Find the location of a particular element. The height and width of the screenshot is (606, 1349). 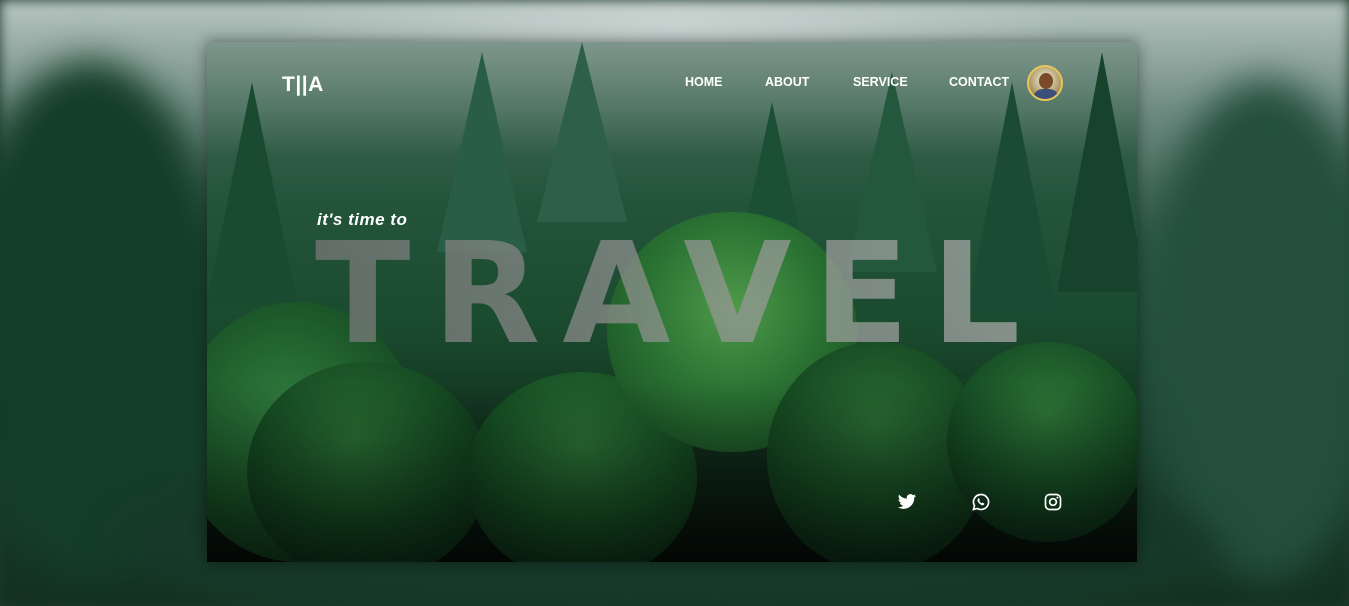

instagram-icon is located at coordinates (1053, 502).